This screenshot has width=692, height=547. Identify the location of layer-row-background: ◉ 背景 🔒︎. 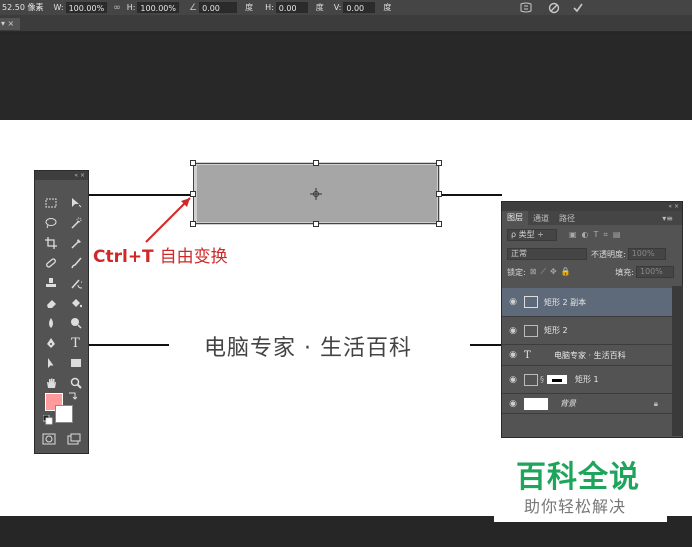
(587, 404).